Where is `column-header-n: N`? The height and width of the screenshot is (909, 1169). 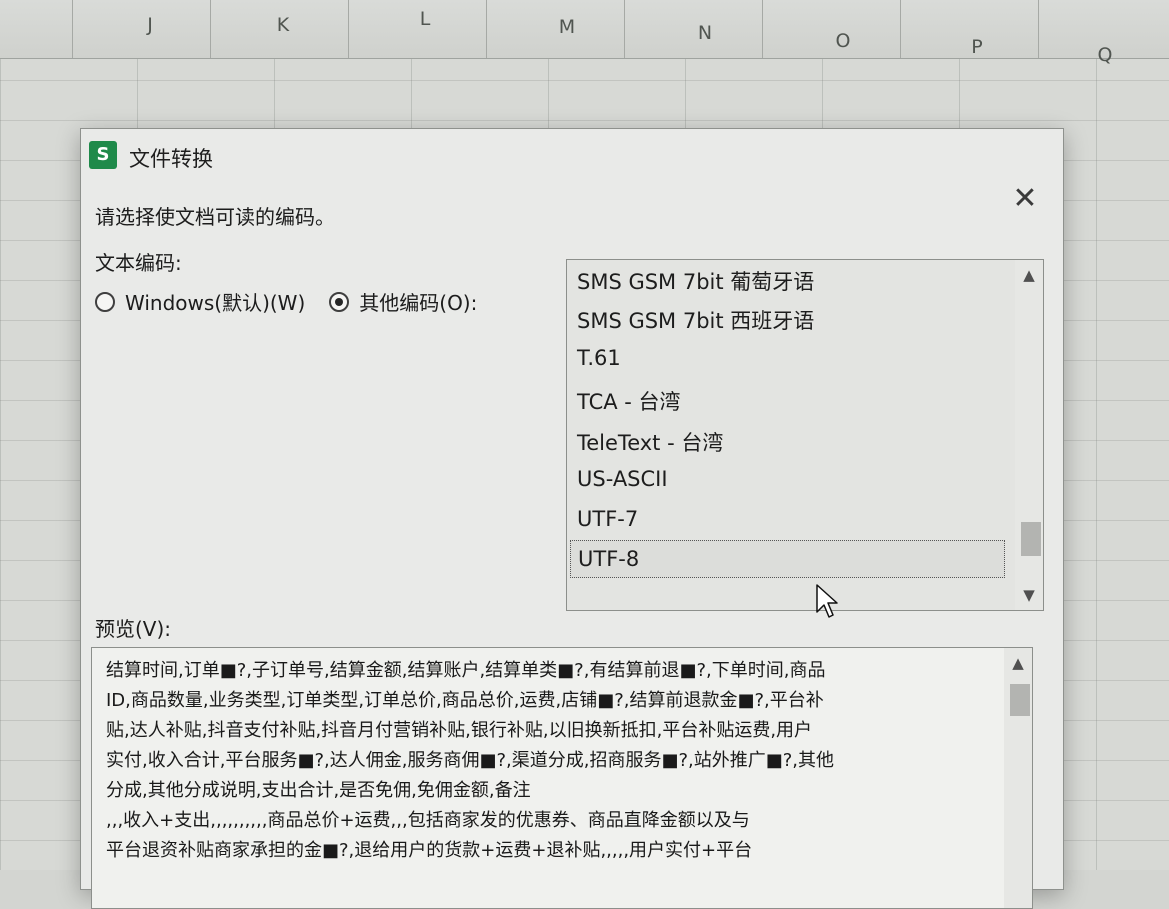 column-header-n: N is located at coordinates (705, 33).